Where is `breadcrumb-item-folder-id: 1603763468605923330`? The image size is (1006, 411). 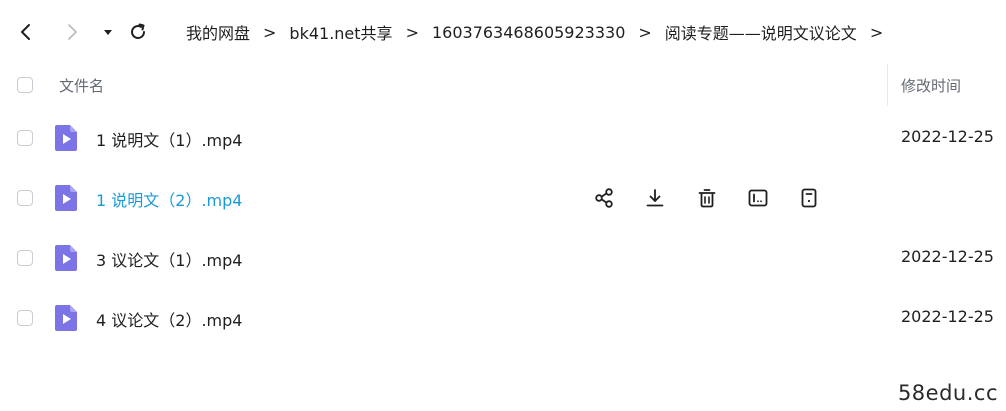 breadcrumb-item-folder-id: 1603763468605923330 is located at coordinates (528, 32).